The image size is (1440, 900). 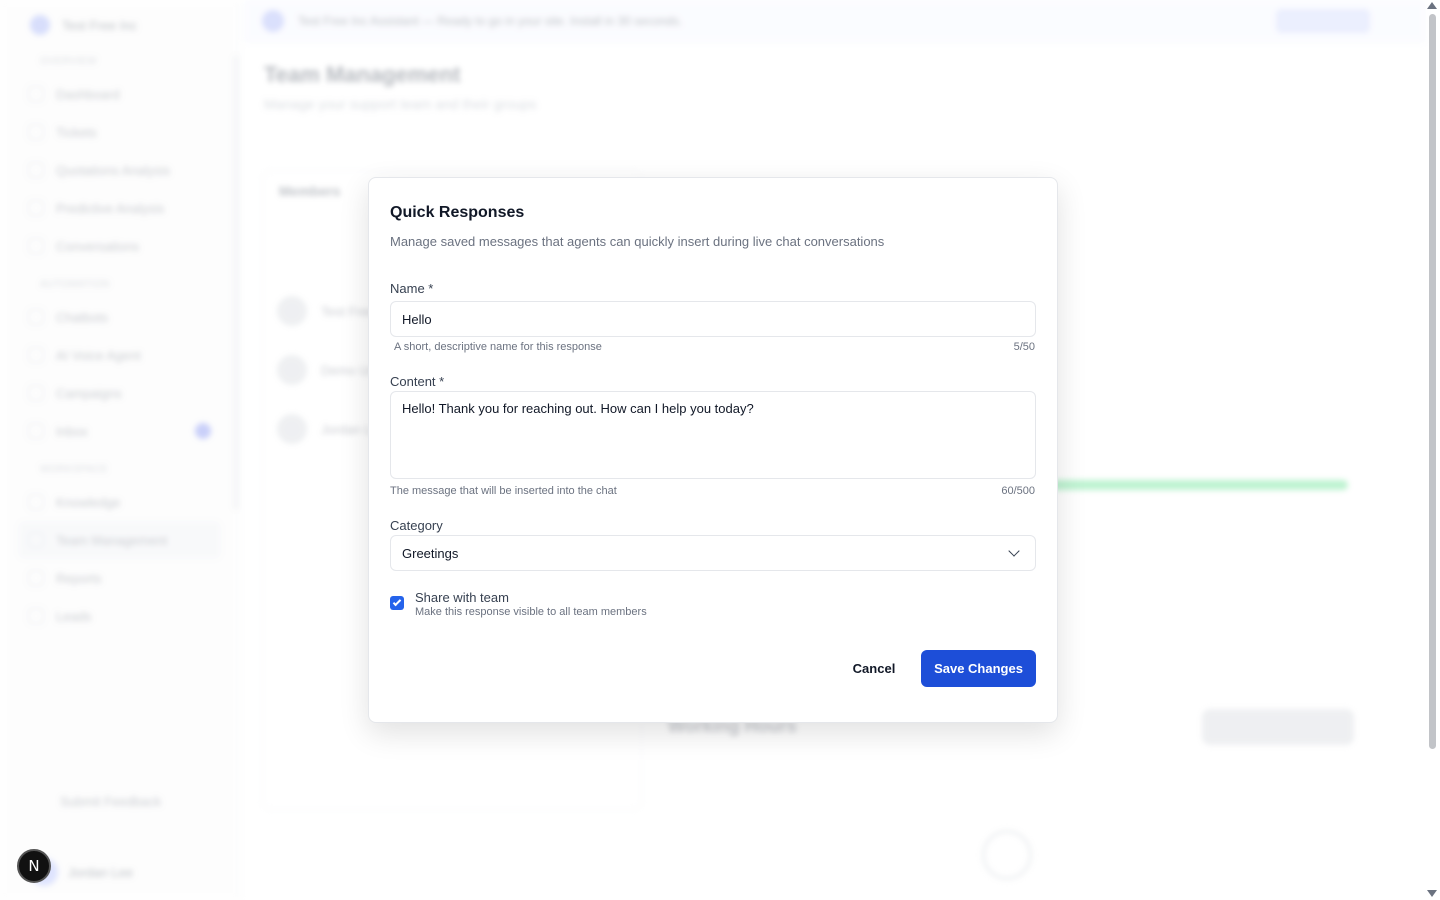 What do you see at coordinates (430, 553) in the screenshot?
I see `category-selected-value: Greetings` at bounding box center [430, 553].